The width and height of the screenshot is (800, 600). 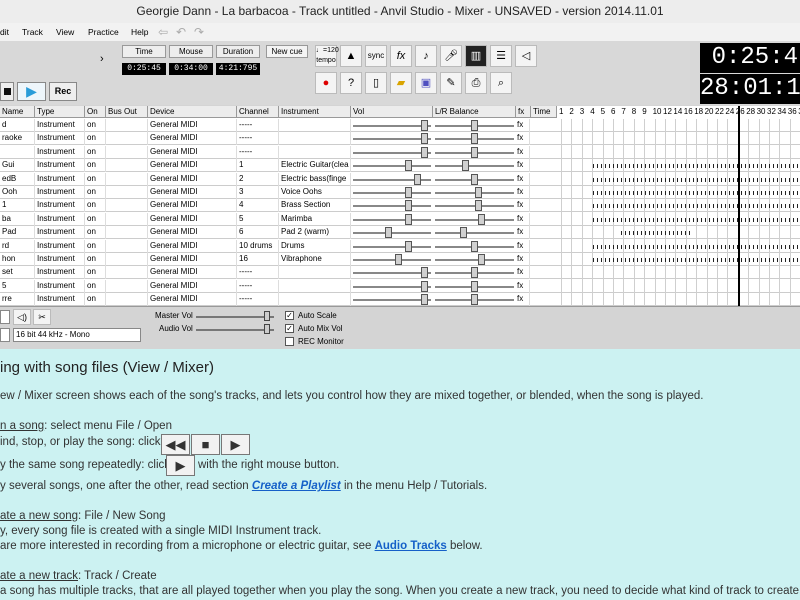 What do you see at coordinates (192, 112) in the screenshot?
I see `col-header-device: Device` at bounding box center [192, 112].